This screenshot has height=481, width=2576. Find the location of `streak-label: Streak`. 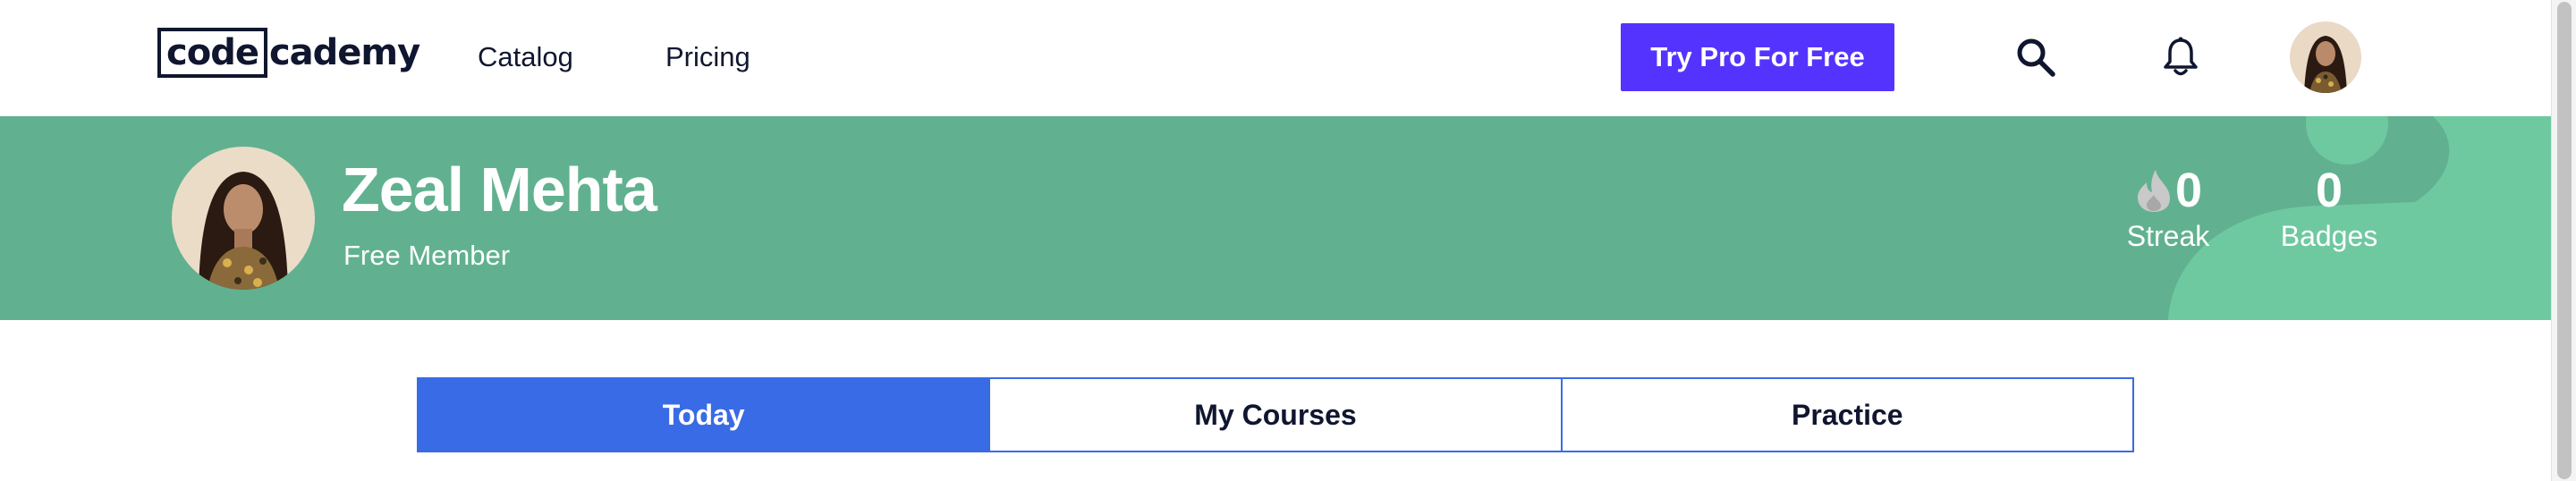

streak-label: Streak is located at coordinates (2168, 236).